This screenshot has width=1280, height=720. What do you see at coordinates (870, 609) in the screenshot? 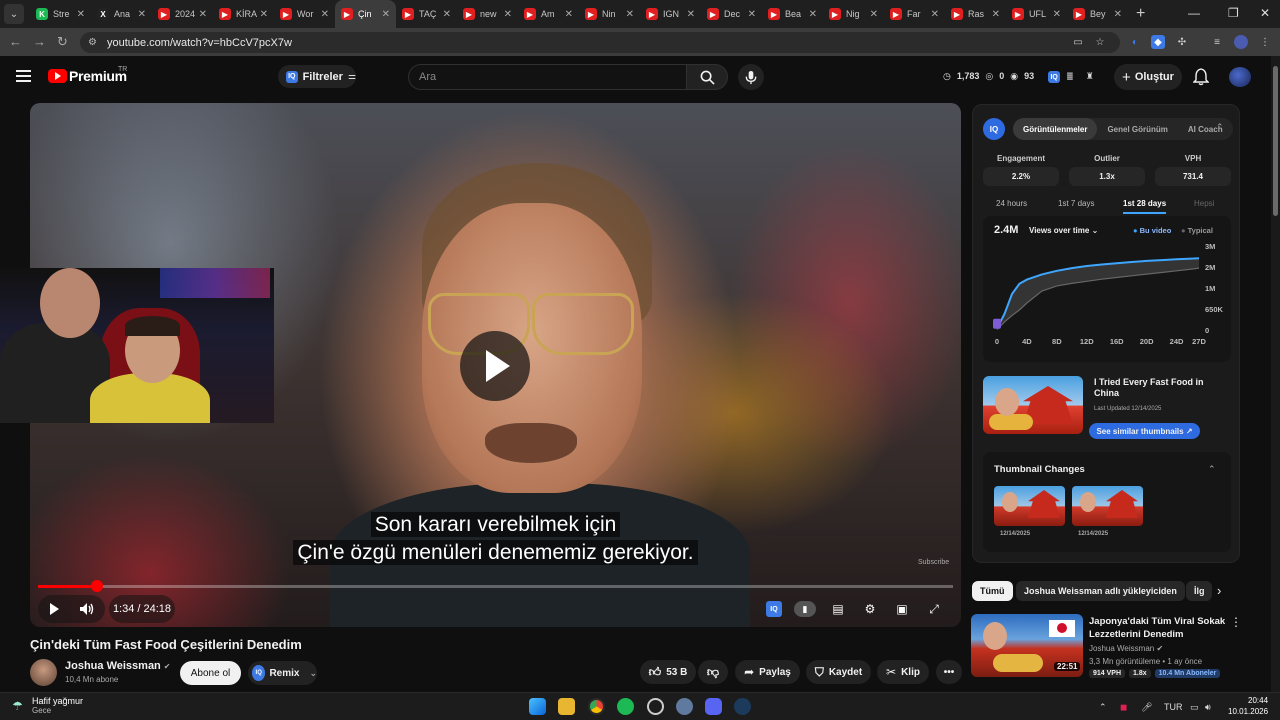
I see `settings-gear-icon: ⚙` at bounding box center [870, 609].